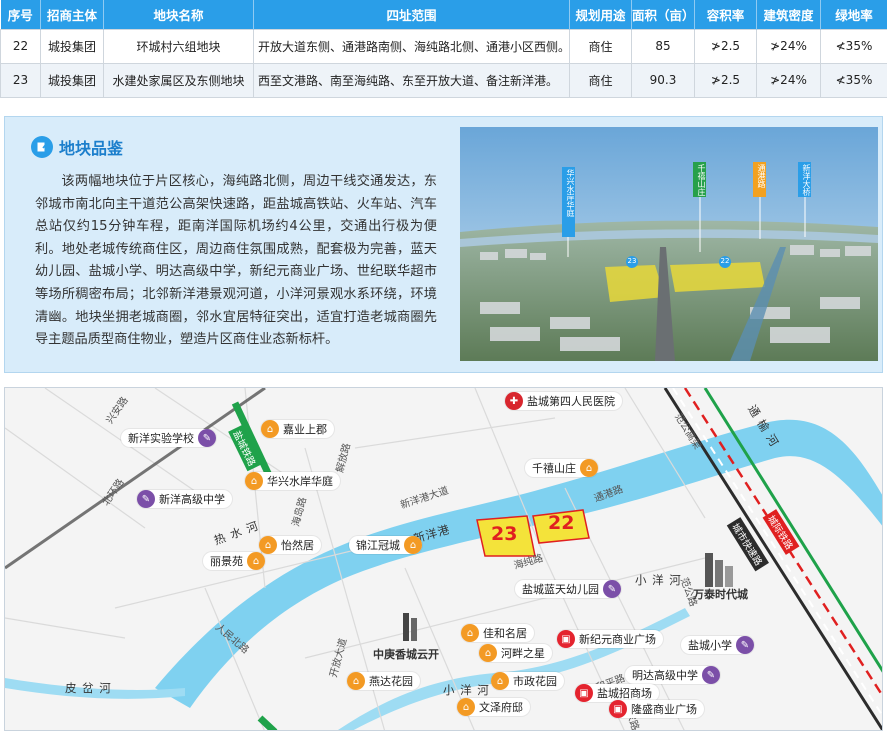  I want to click on poi-label: 市政花园, so click(535, 681).